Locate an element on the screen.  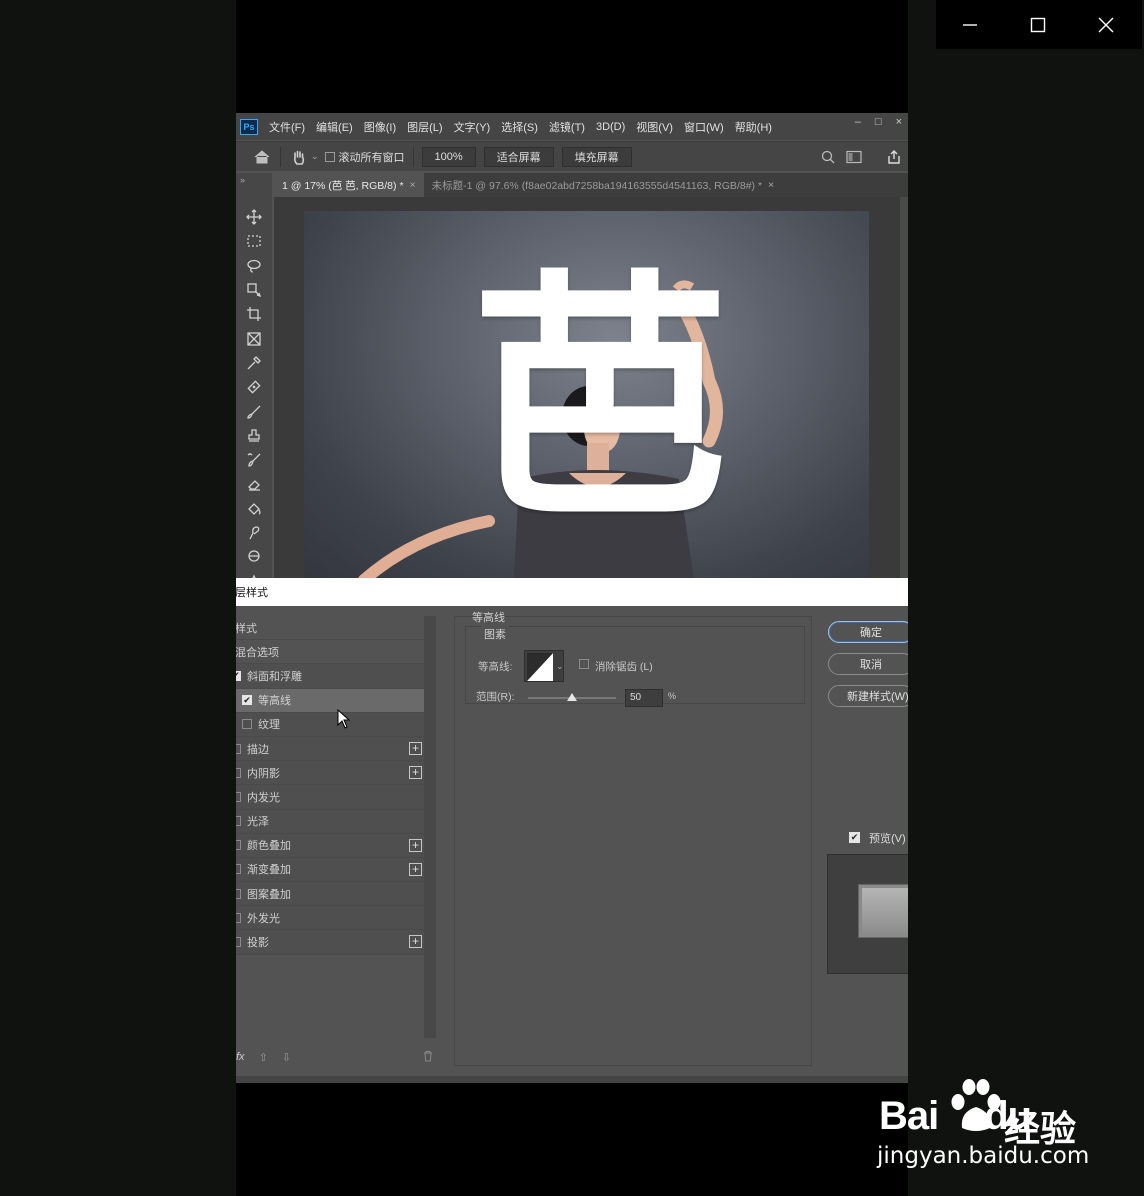
menu-file: 文件(F) is located at coordinates (287, 127).